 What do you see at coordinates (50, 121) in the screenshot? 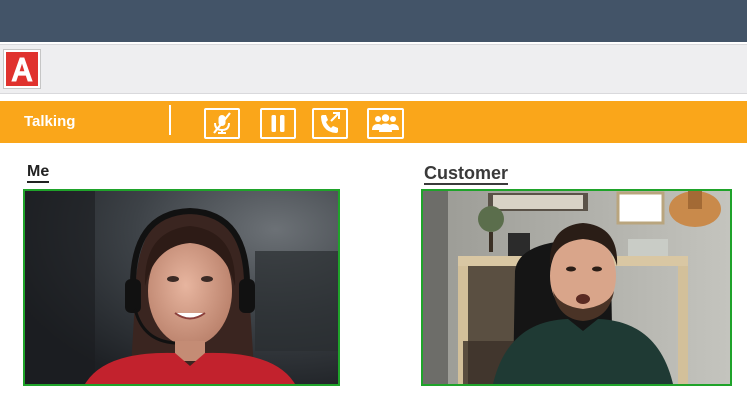
I see `call-status-label: Talking` at bounding box center [50, 121].